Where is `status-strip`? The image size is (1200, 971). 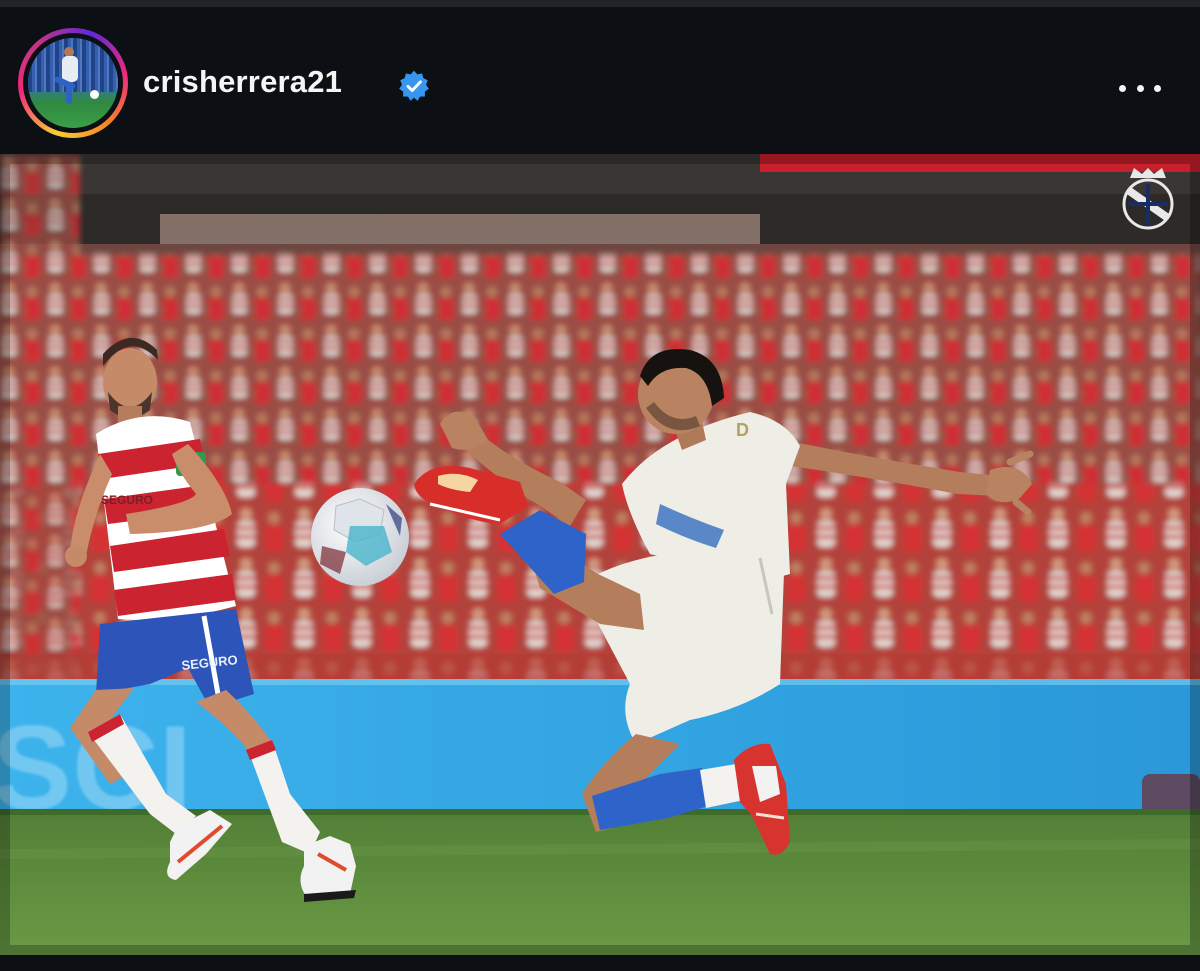 status-strip is located at coordinates (600, 3).